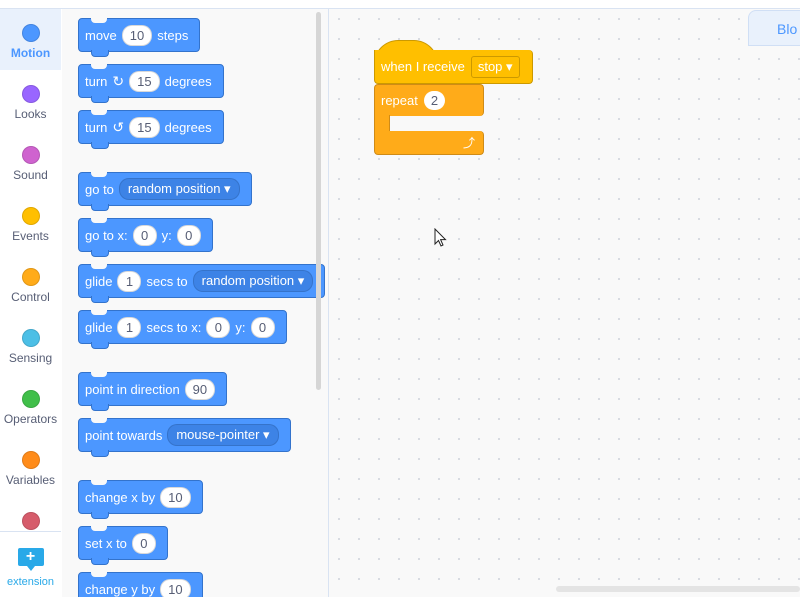 The height and width of the screenshot is (600, 800). Describe the element at coordinates (30, 521) in the screenshot. I see `my-blocks-category-dot-icon` at that location.